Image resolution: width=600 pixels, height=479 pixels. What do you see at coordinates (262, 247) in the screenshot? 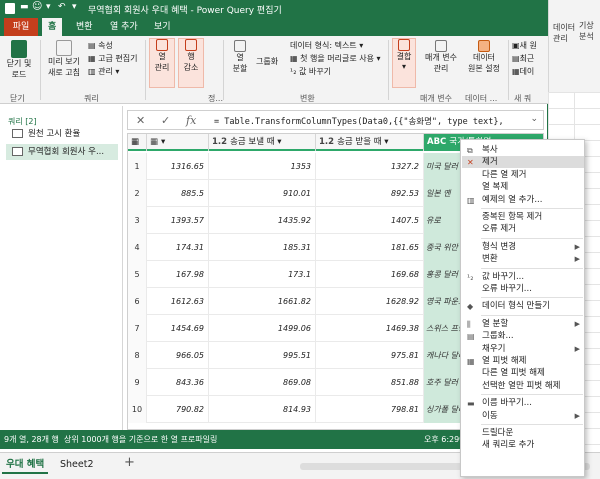
I see `table-cell: 185.31` at bounding box center [262, 247].